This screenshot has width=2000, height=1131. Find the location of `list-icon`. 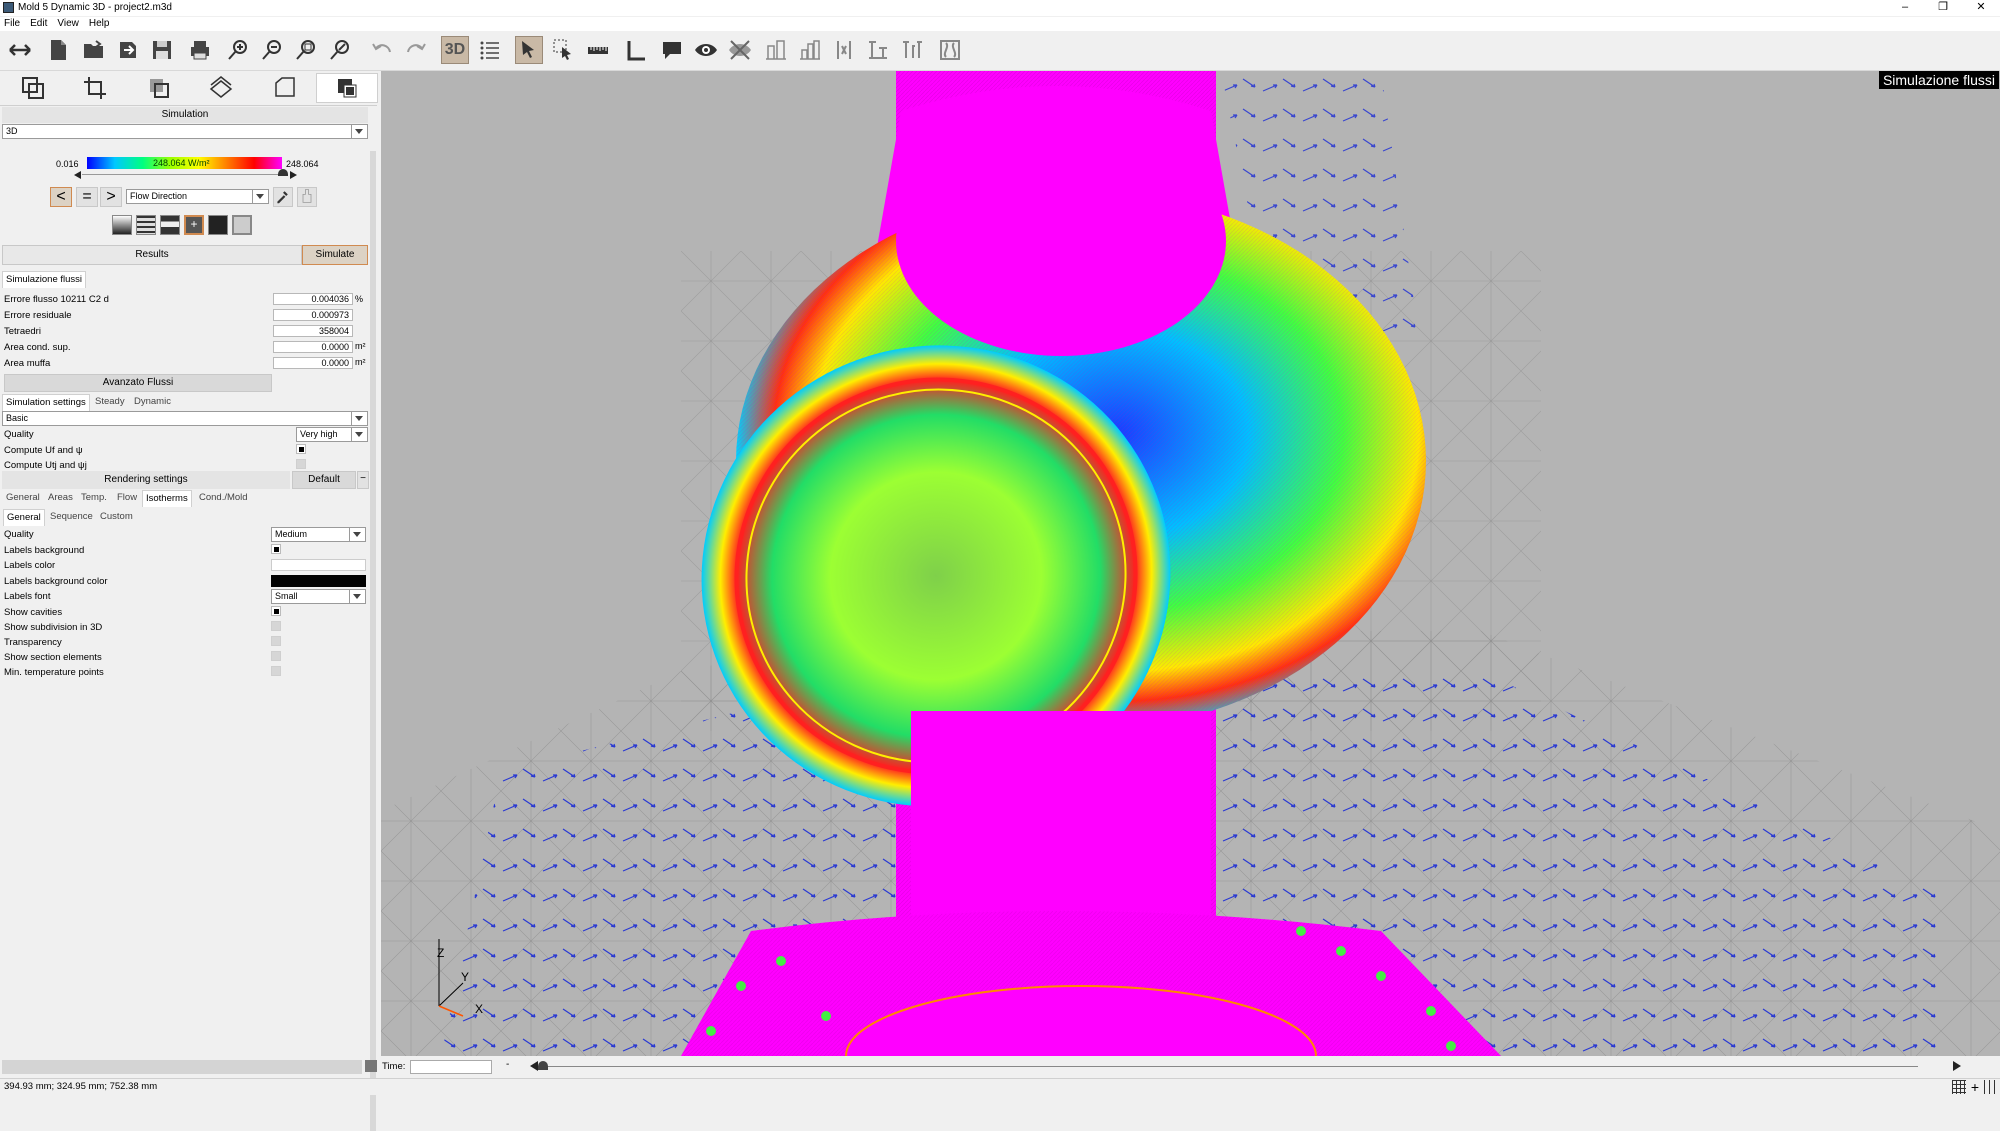

list-icon is located at coordinates (490, 50).